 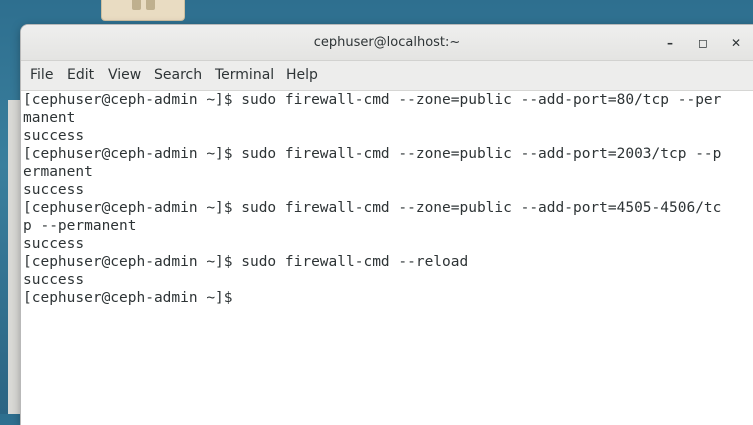 I want to click on menu-help: Help, so click(x=302, y=75).